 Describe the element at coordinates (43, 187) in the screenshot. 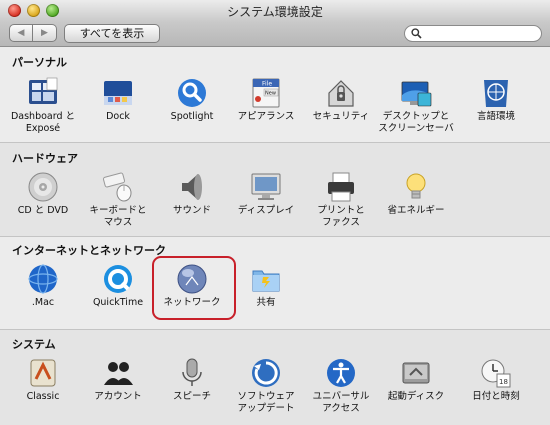

I see `cd-dvd-icon` at that location.